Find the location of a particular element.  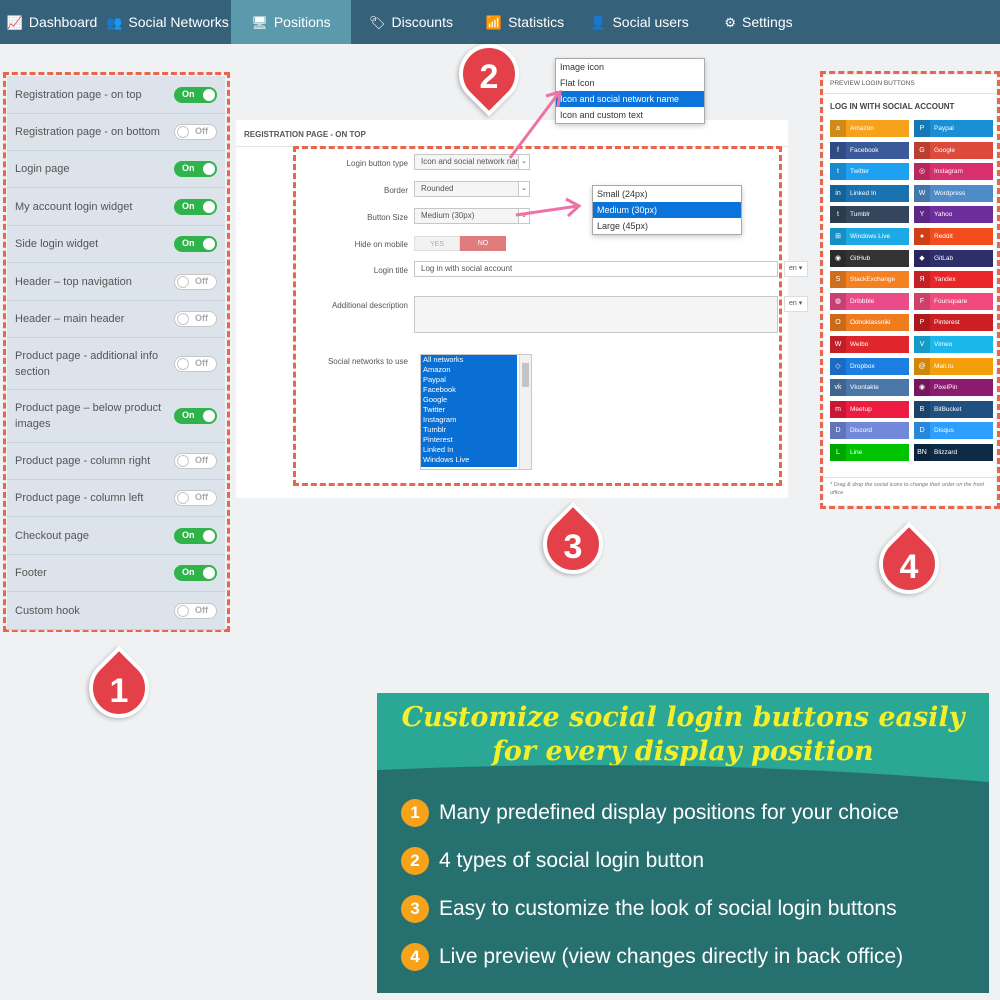

social-button-linkedin: in Linked In is located at coordinates (869, 193).